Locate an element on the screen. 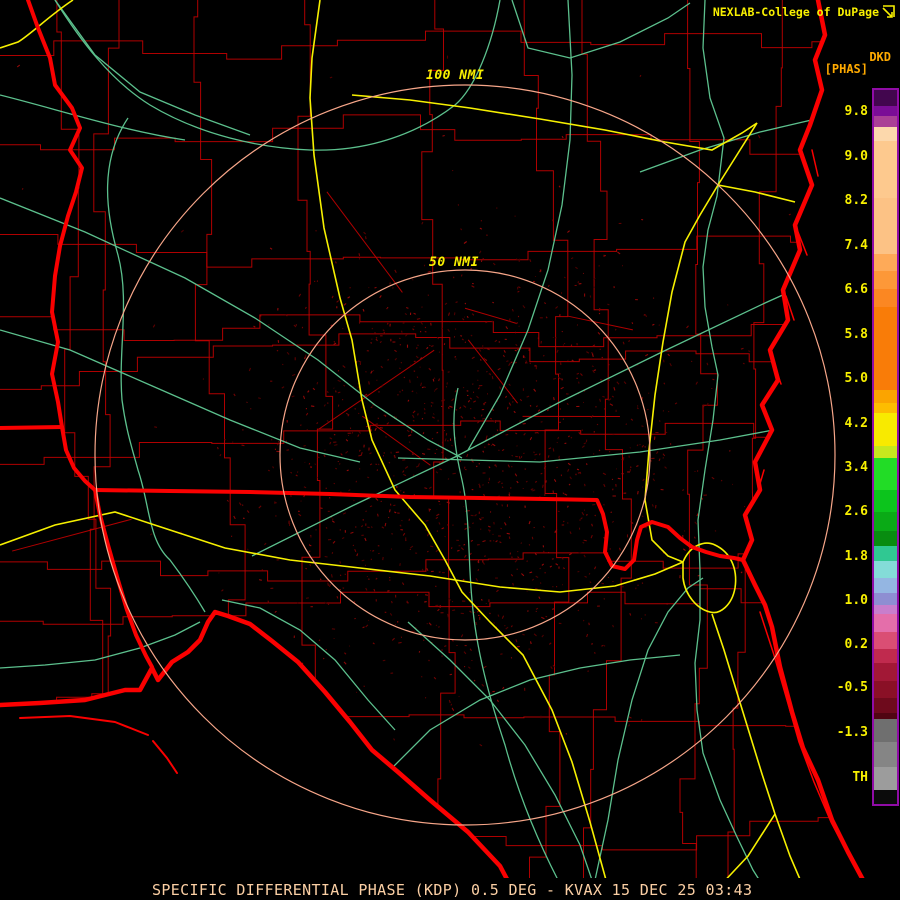 The width and height of the screenshot is (900, 900). colorbar-tick-label: 5.0 is located at coordinates (856, 378).